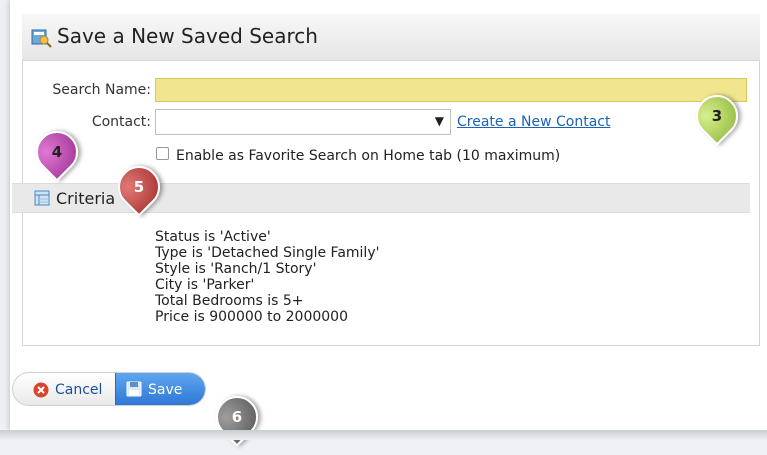 The height and width of the screenshot is (455, 767). I want to click on dialog-header: Save a New Saved Search, so click(391, 37).